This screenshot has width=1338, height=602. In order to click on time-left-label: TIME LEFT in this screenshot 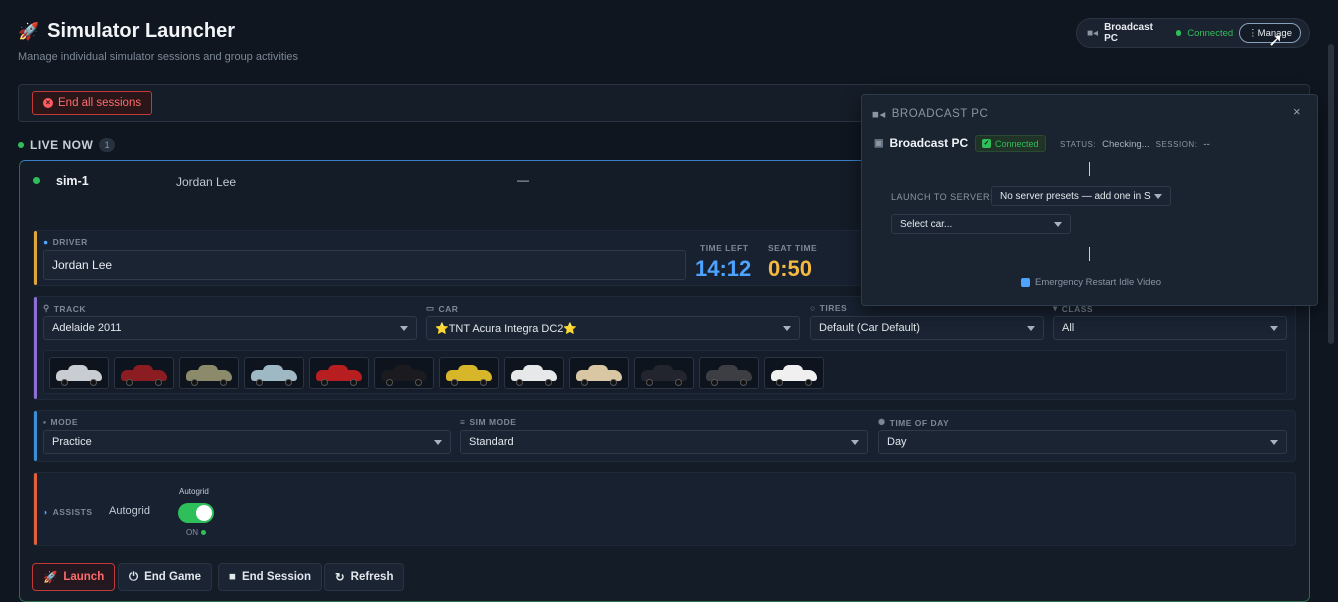, I will do `click(724, 248)`.